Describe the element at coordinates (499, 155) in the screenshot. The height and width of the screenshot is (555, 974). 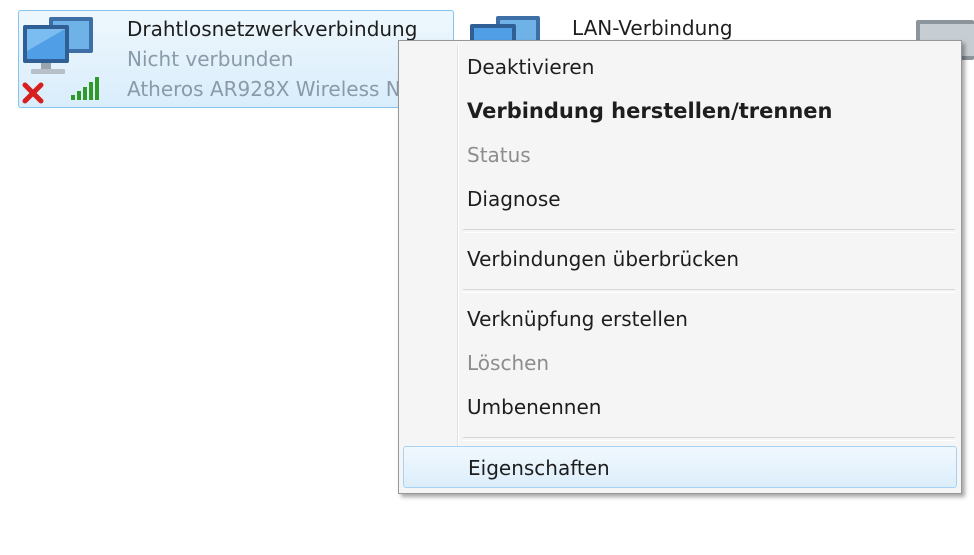
I see `menu-item-status: Status` at that location.